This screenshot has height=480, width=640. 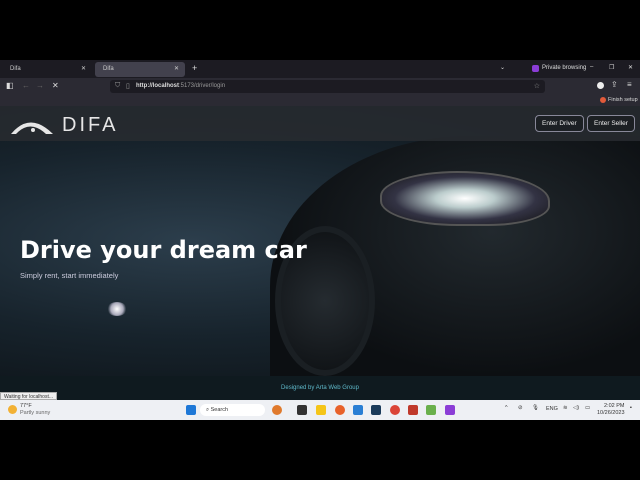 What do you see at coordinates (591, 67) in the screenshot?
I see `minimize-button: –` at bounding box center [591, 67].